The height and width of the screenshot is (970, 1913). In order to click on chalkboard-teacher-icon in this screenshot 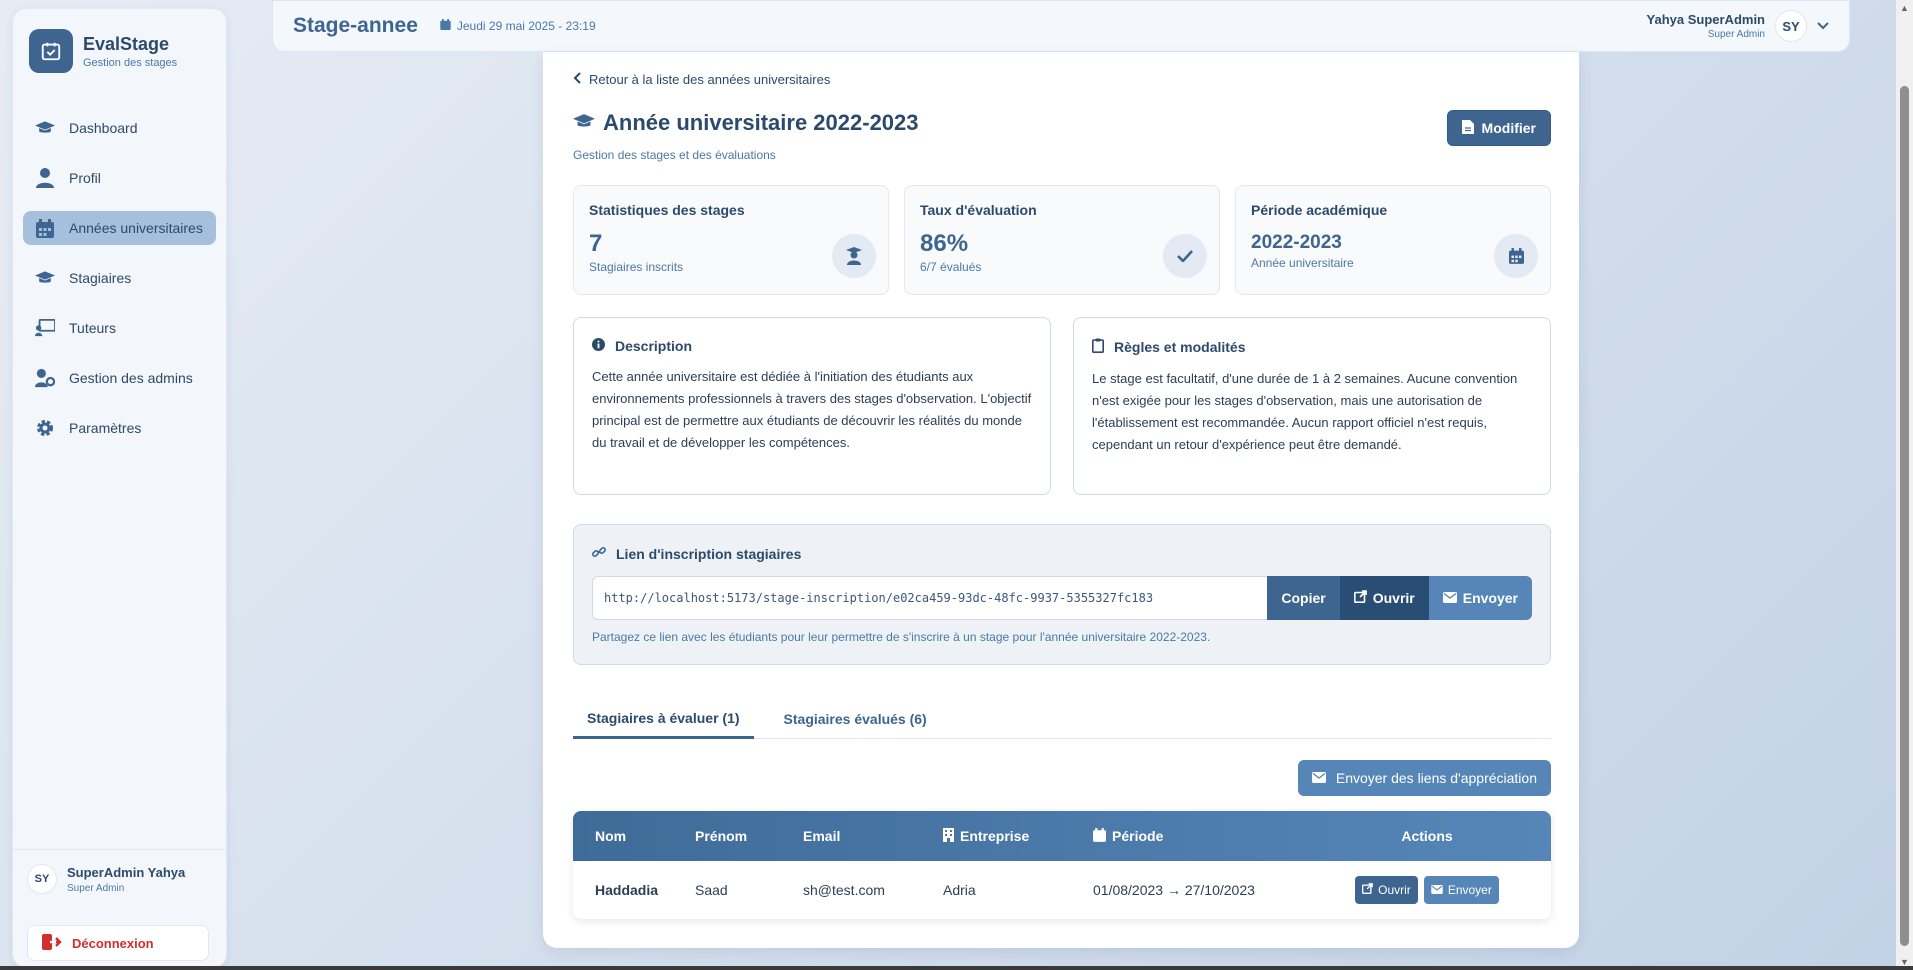, I will do `click(45, 328)`.